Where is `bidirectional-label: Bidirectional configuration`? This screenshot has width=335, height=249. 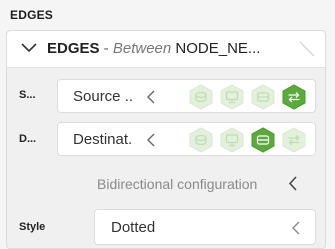
bidirectional-label: Bidirectional configuration is located at coordinates (177, 184).